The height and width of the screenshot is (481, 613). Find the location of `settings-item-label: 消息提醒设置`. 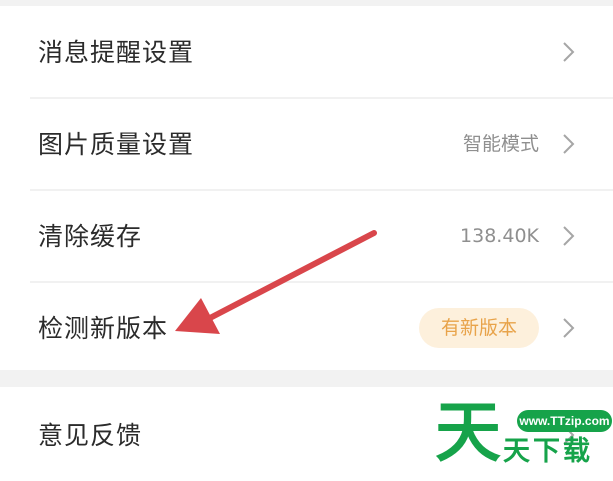

settings-item-label: 消息提醒设置 is located at coordinates (116, 52).